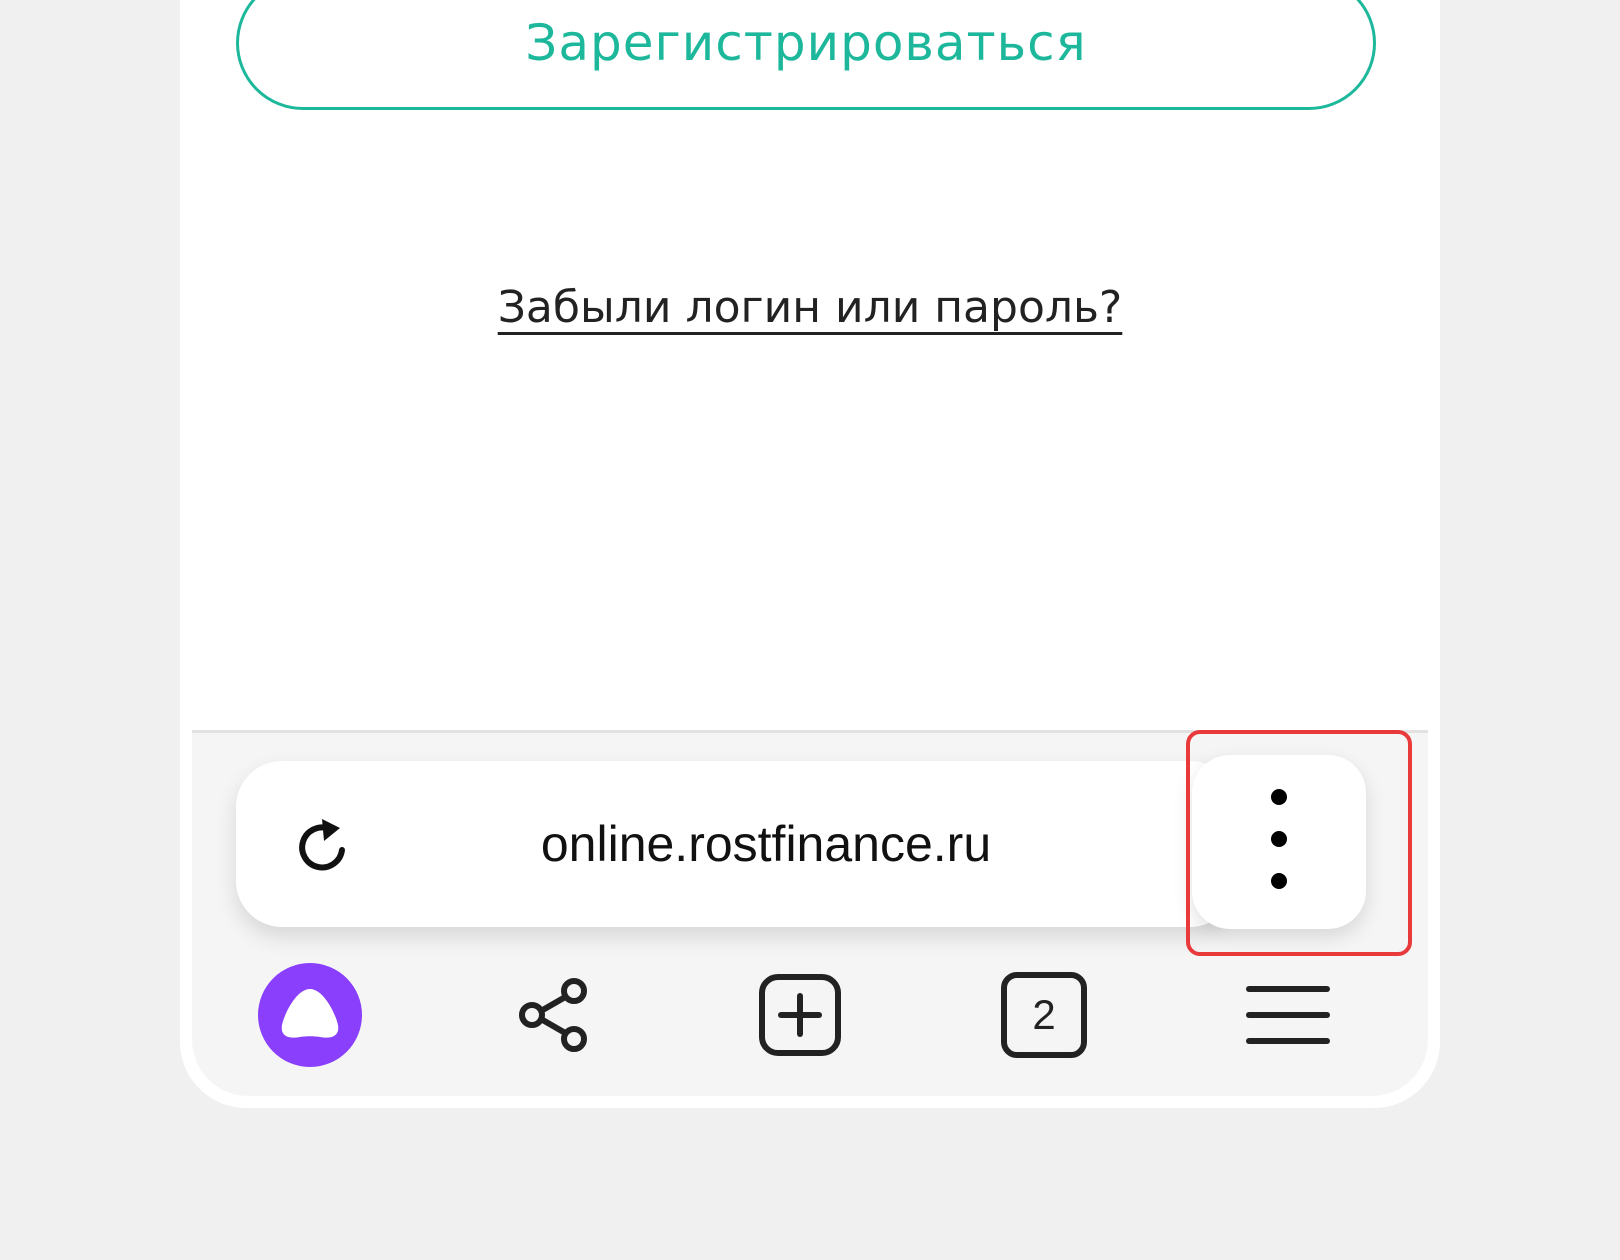 The width and height of the screenshot is (1620, 1260). I want to click on hamburger-menu-icon, so click(1288, 1015).